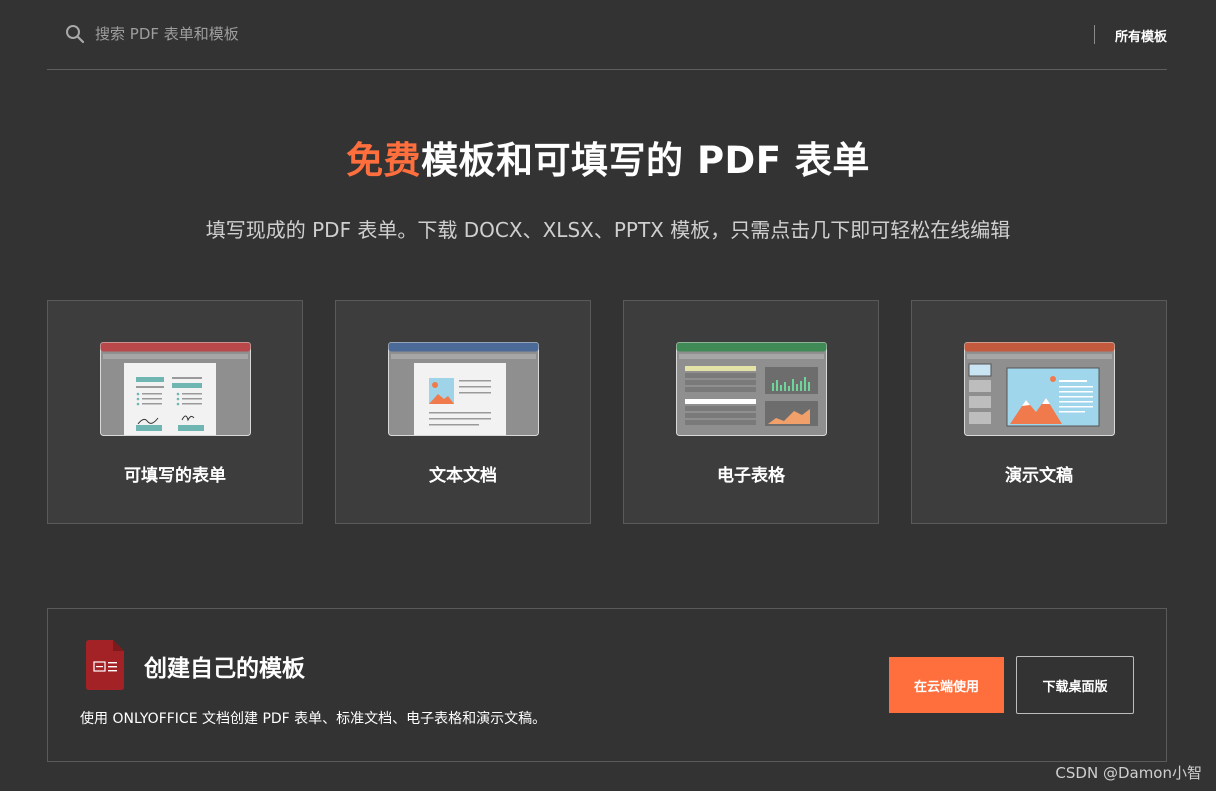  I want to click on category-card-fillable-forms: 可填写的表单, so click(175, 412).